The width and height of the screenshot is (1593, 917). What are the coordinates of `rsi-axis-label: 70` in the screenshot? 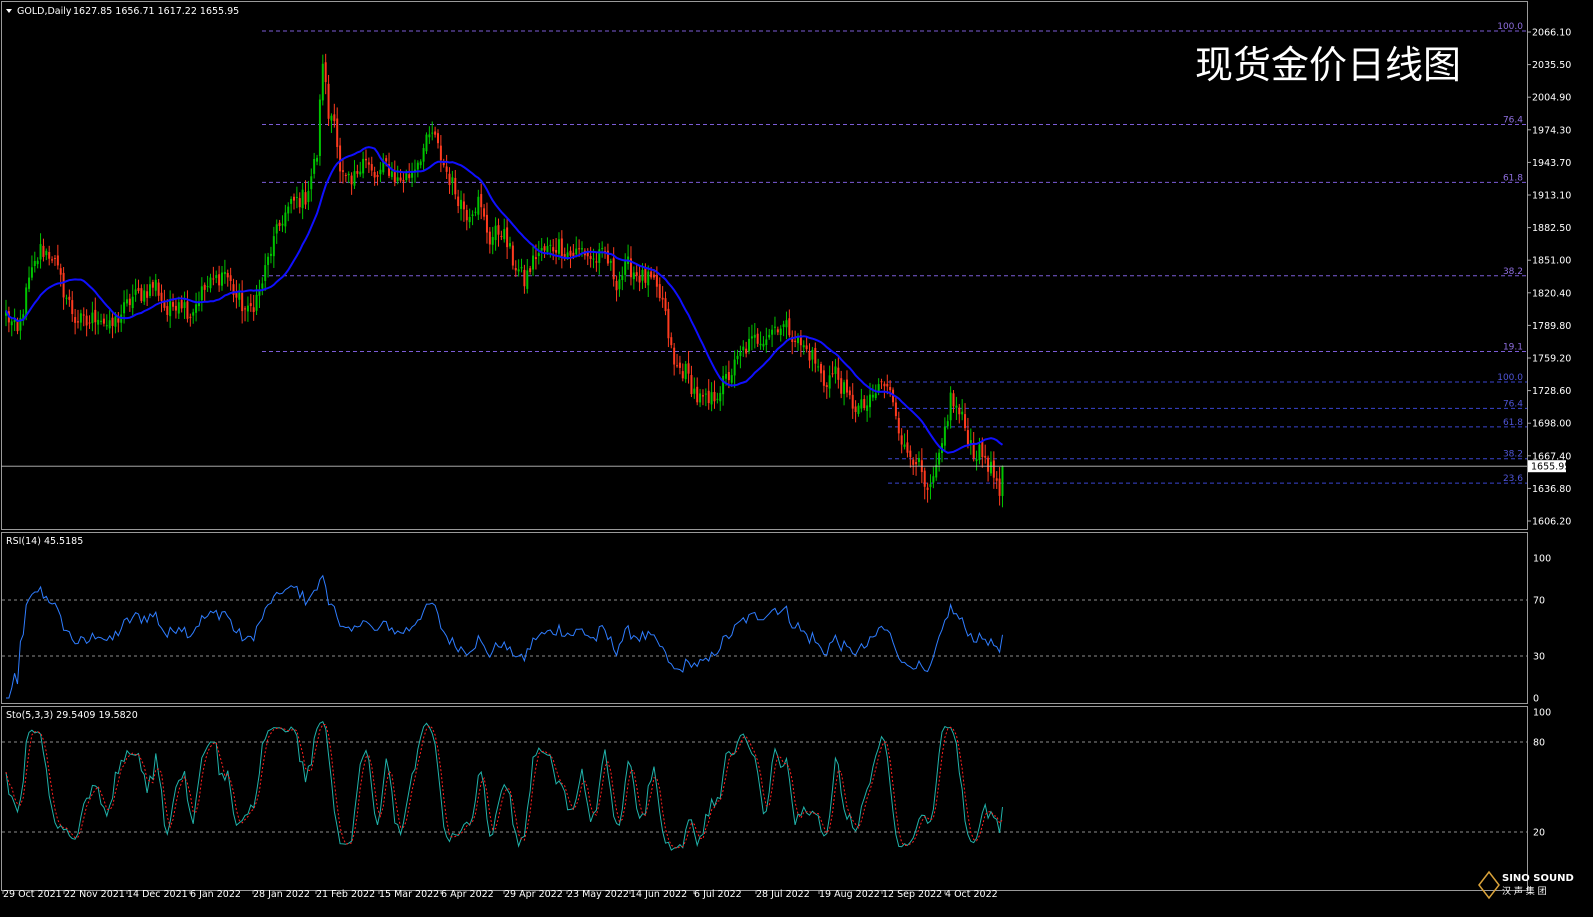 It's located at (1539, 601).